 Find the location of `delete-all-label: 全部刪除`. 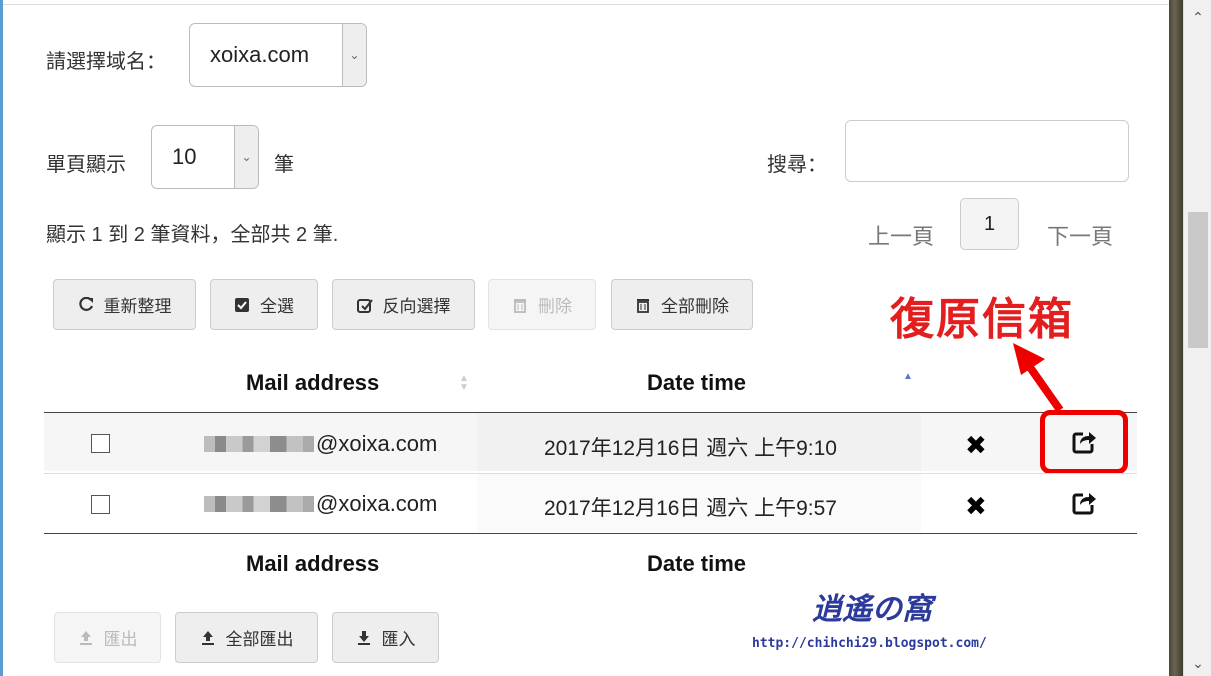

delete-all-label: 全部刪除 is located at coordinates (695, 306).